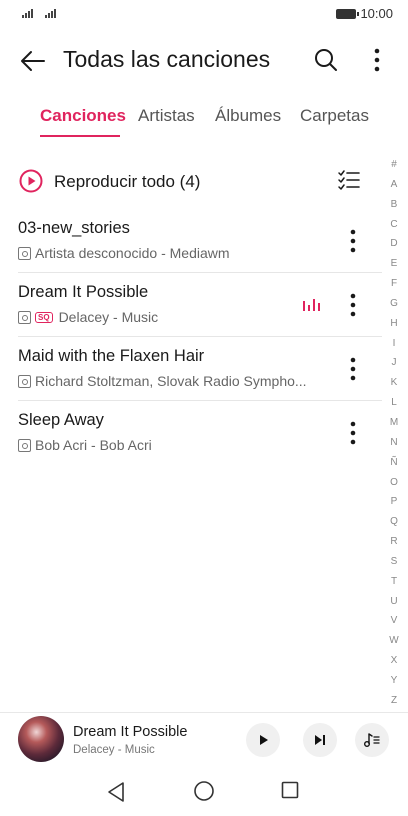  What do you see at coordinates (394, 324) in the screenshot?
I see `index-letter: H` at bounding box center [394, 324].